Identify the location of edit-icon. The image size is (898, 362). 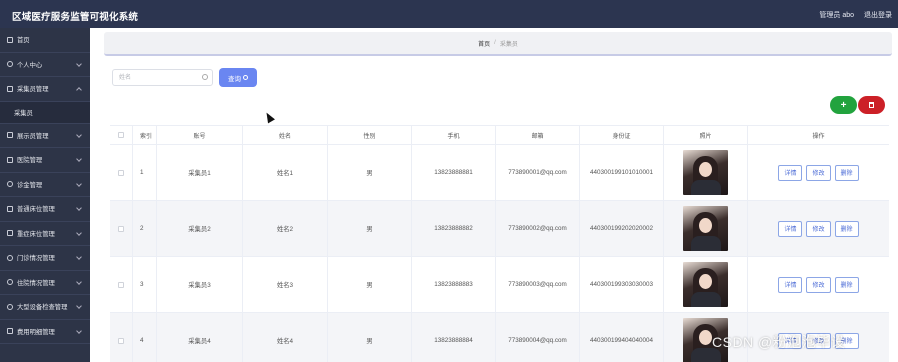
(10, 331).